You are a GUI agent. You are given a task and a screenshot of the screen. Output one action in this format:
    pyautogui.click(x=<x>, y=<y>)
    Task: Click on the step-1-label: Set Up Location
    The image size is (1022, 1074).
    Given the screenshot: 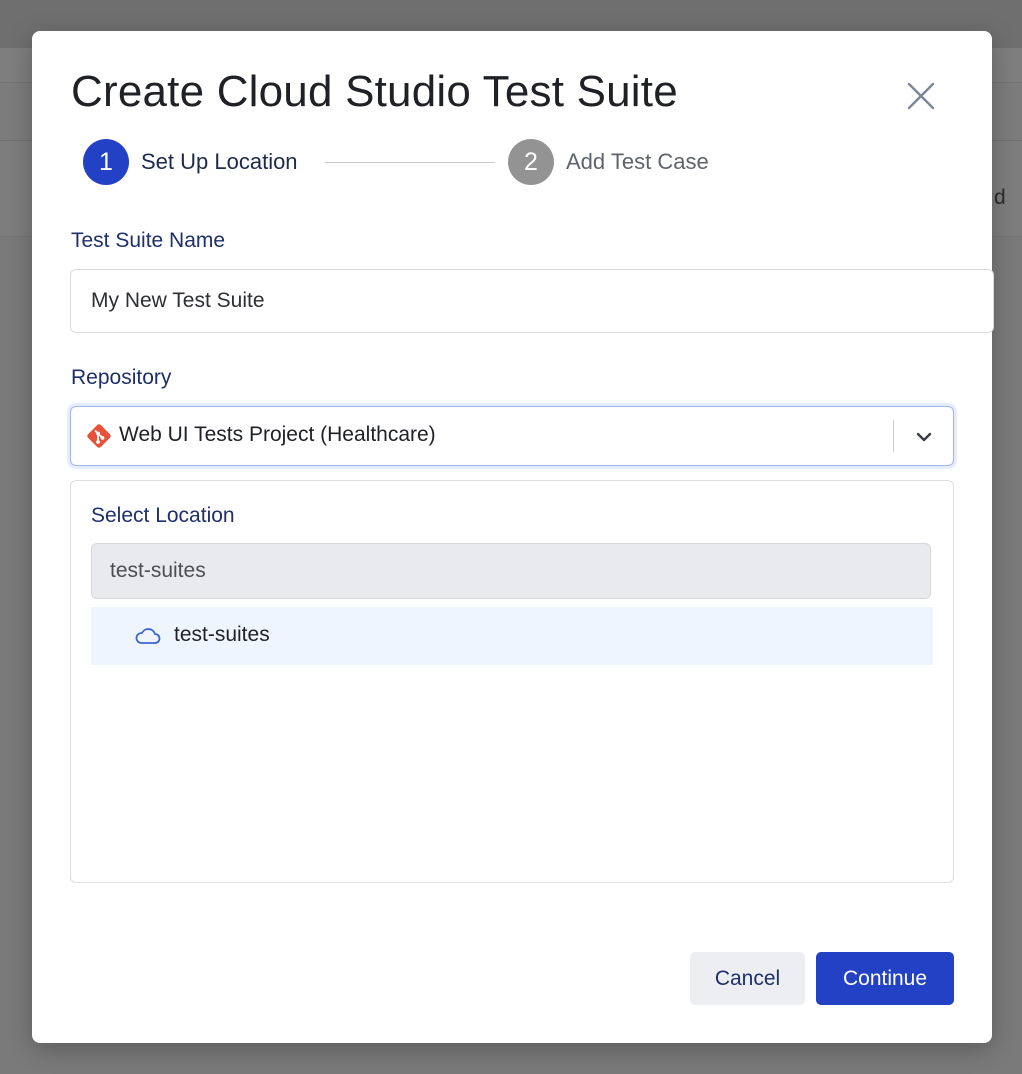 What is the action you would take?
    pyautogui.click(x=219, y=161)
    